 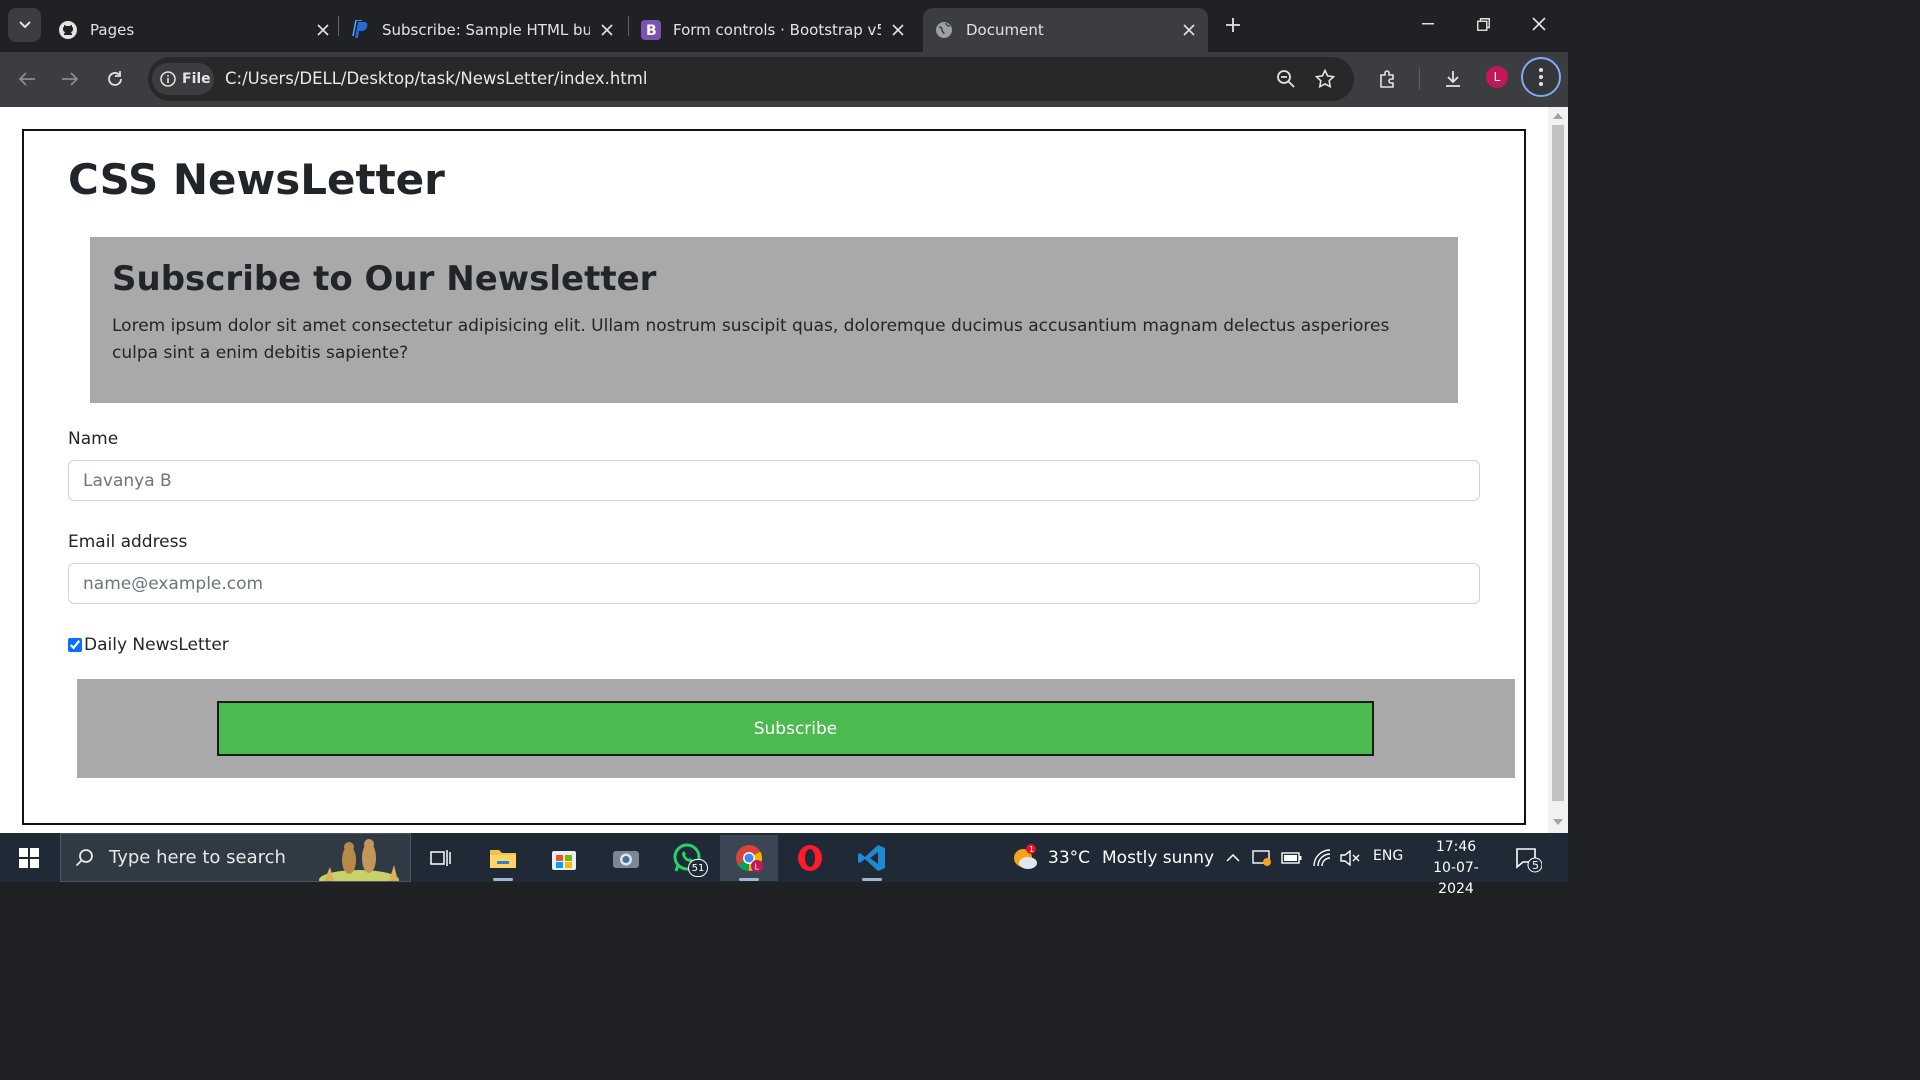 I want to click on bookmark-button, so click(x=1325, y=79).